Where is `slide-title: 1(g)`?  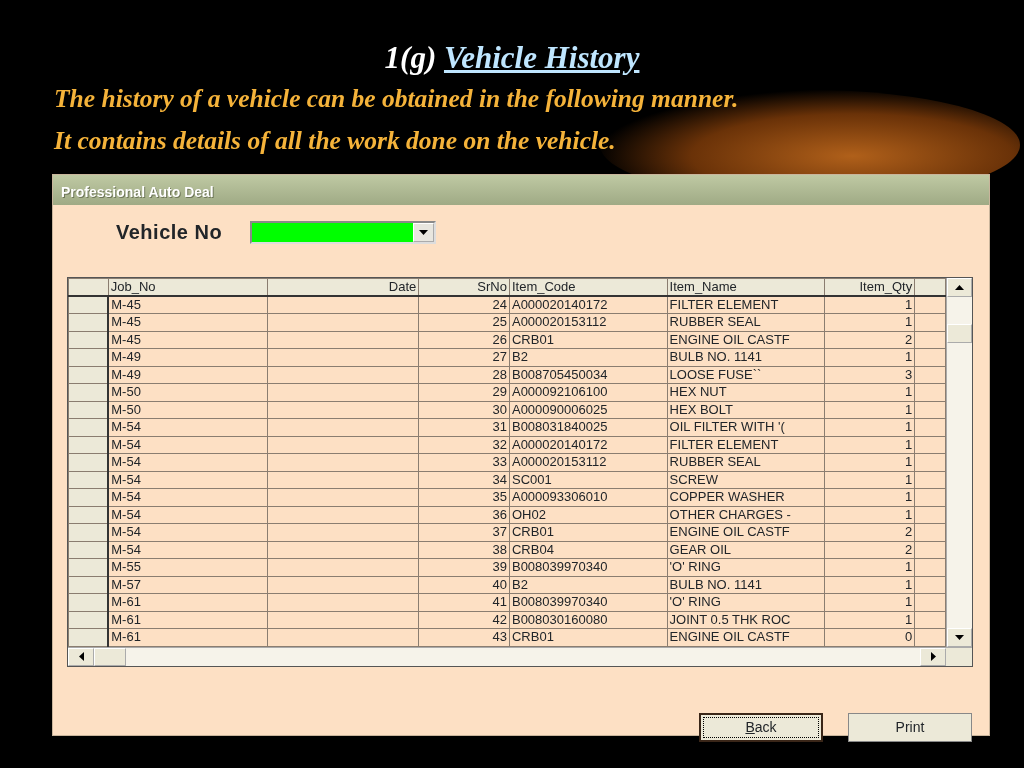 slide-title: 1(g) is located at coordinates (410, 57).